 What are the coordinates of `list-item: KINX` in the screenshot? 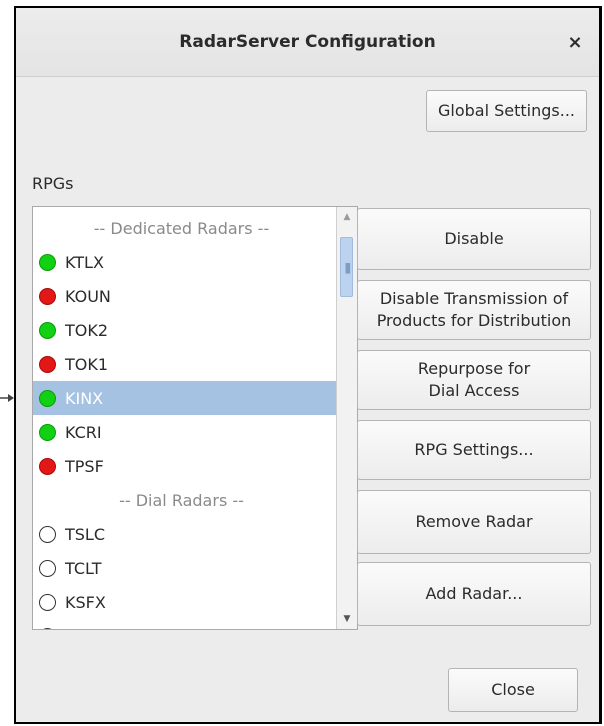 It's located at (184, 398).